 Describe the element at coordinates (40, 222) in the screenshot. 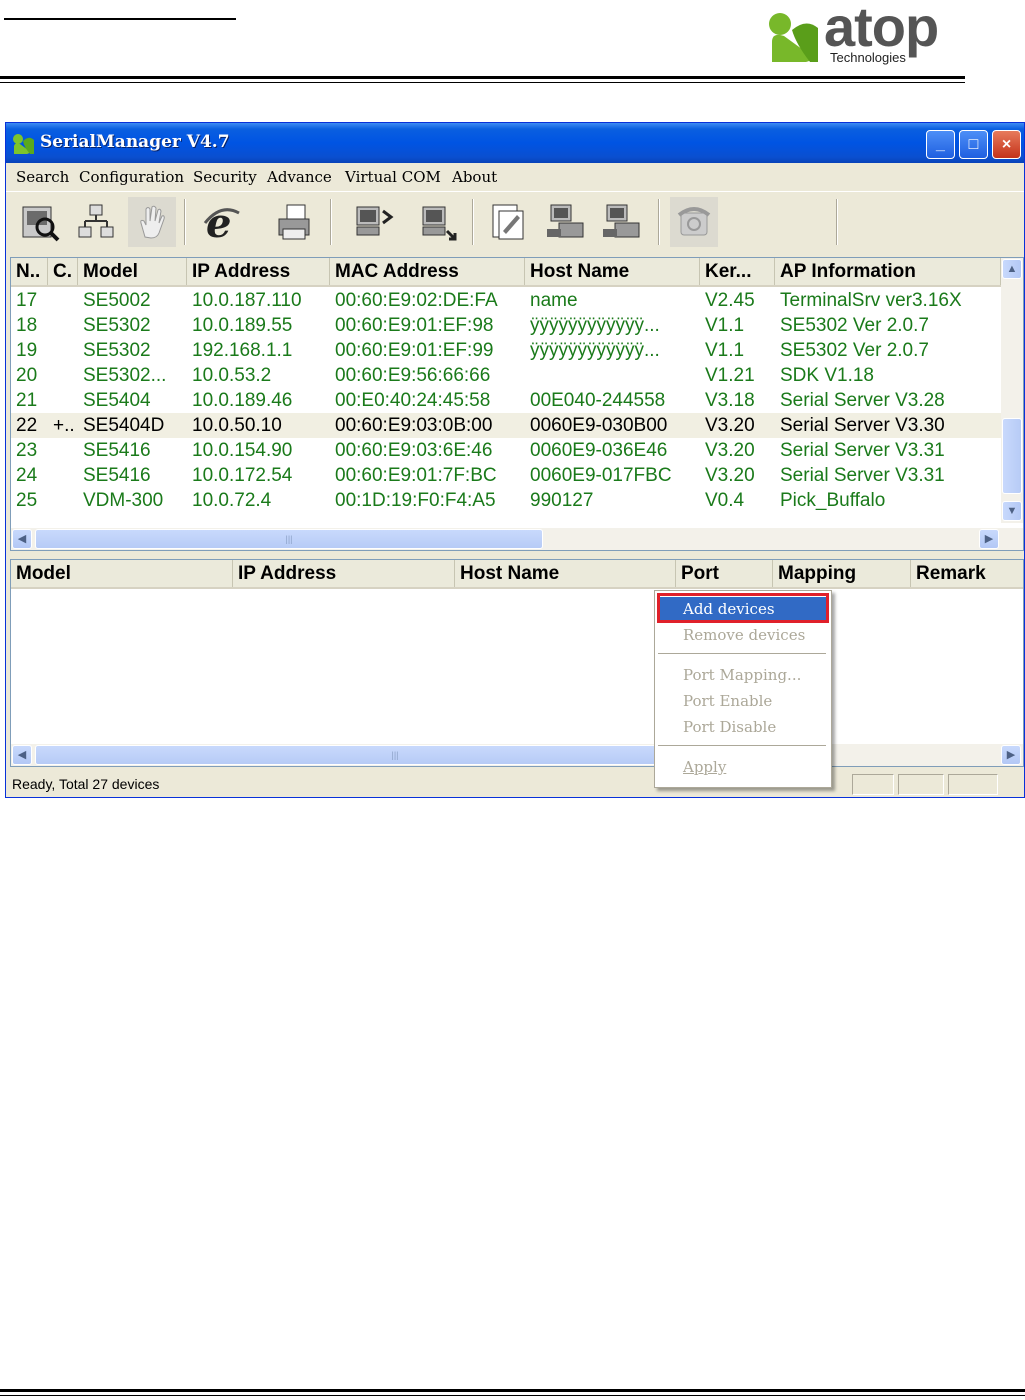

I see `search-device-icon` at that location.